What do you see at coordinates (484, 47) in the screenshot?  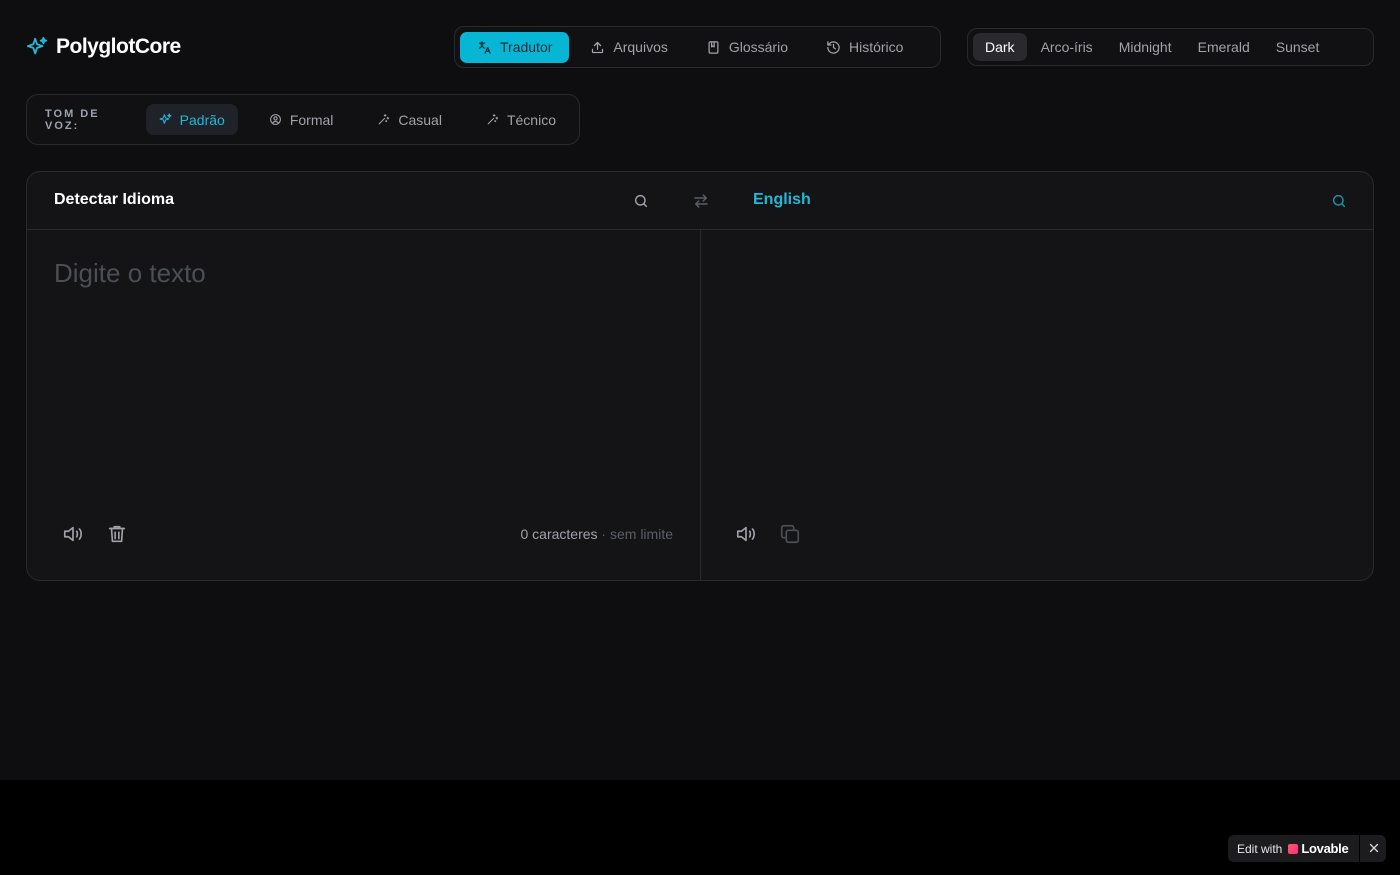 I see `translate-icon` at bounding box center [484, 47].